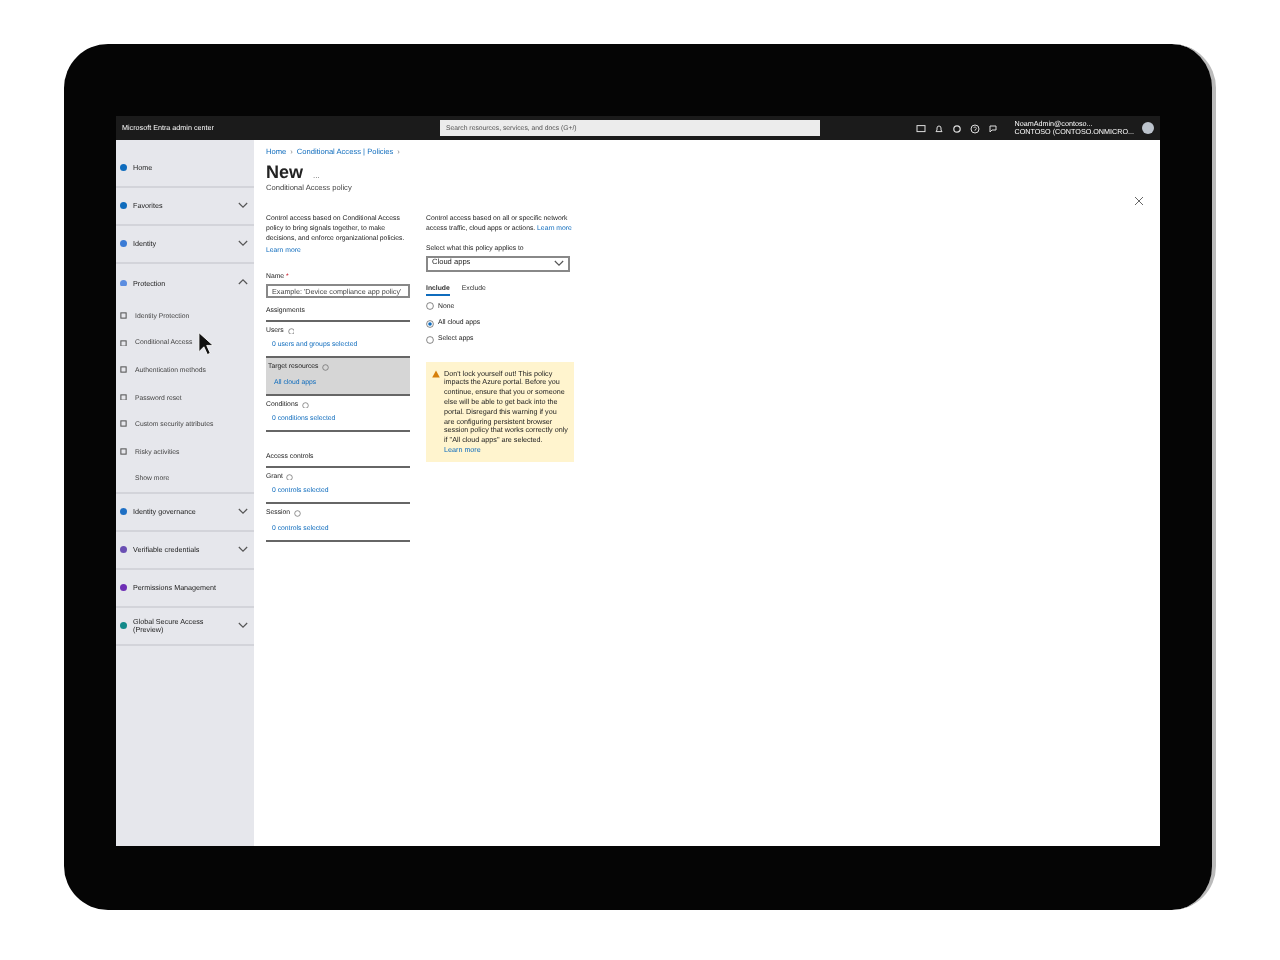 The width and height of the screenshot is (1280, 960). What do you see at coordinates (957, 128) in the screenshot?
I see `settings-icon` at bounding box center [957, 128].